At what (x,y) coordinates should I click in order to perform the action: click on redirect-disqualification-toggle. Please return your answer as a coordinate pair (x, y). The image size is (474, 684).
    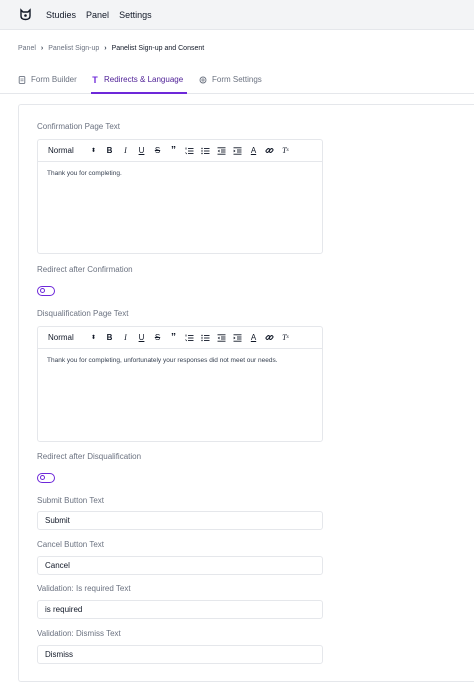
    Looking at the image, I should click on (46, 478).